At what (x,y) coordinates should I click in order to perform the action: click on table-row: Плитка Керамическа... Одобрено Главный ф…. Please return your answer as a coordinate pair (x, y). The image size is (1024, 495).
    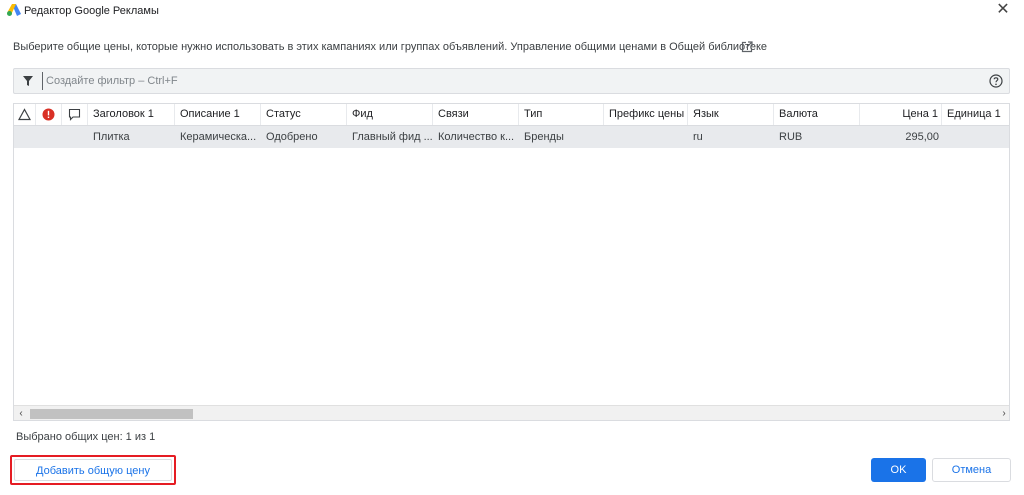
    Looking at the image, I should click on (511, 137).